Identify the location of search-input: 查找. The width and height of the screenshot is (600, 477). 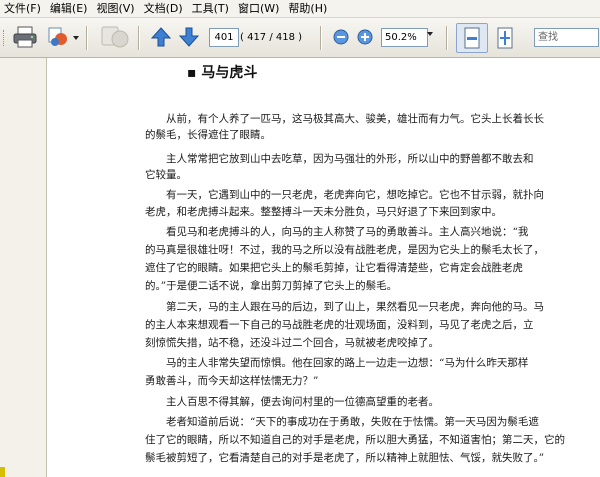
(566, 37).